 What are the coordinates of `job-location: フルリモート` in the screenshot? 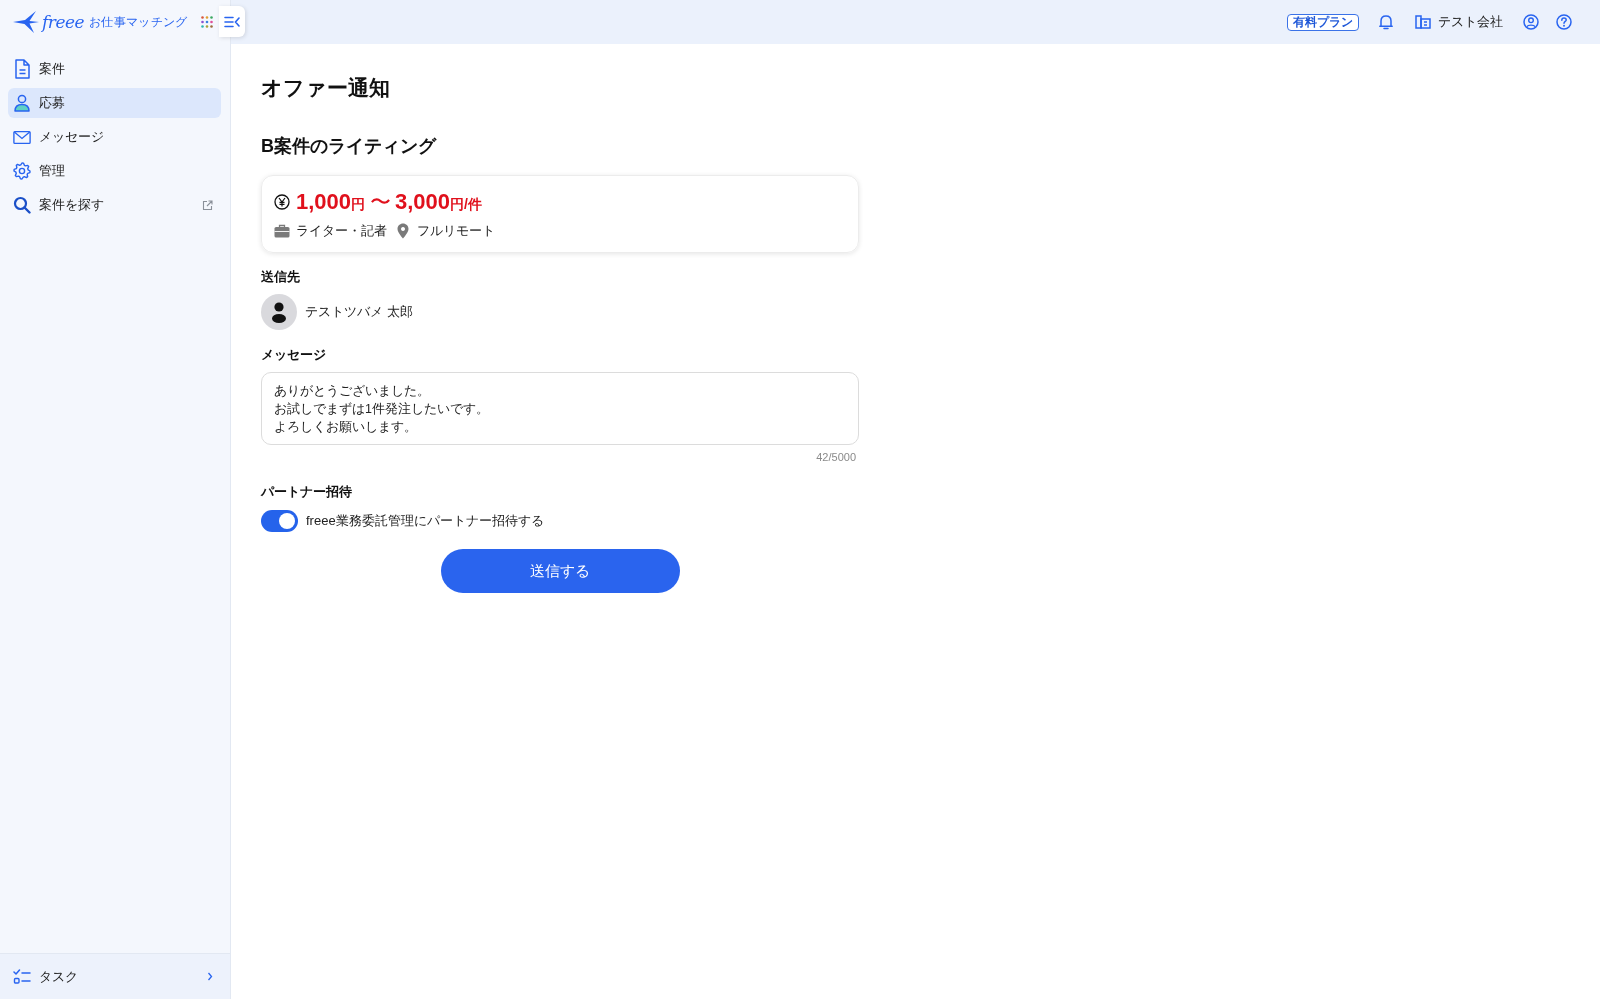 It's located at (456, 231).